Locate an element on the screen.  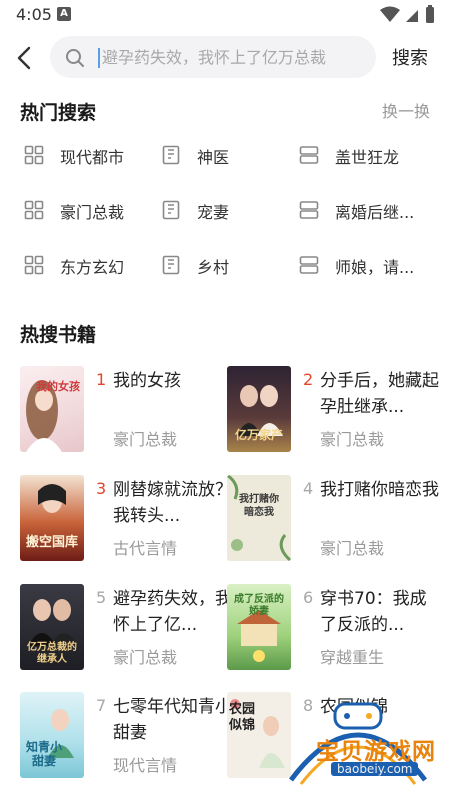
book-rank: 2 is located at coordinates (308, 379).